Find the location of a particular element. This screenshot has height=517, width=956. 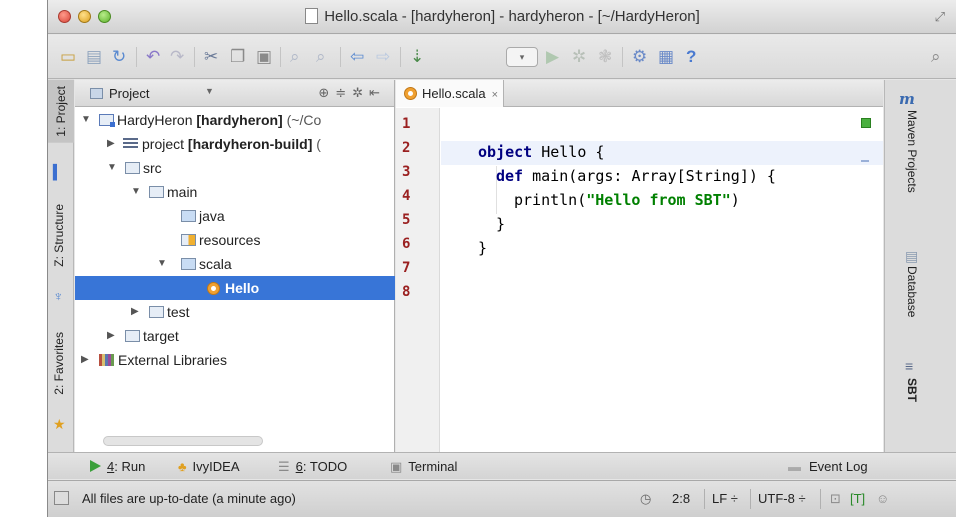

tab-maven-projects: Maven Projects is located at coordinates (912, 151).